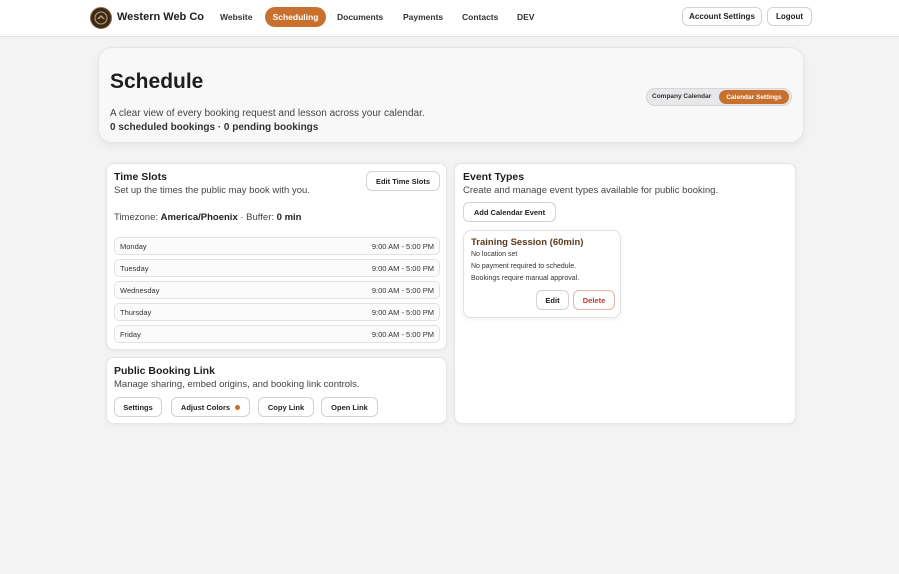  I want to click on nav-documents: Documents, so click(360, 17).